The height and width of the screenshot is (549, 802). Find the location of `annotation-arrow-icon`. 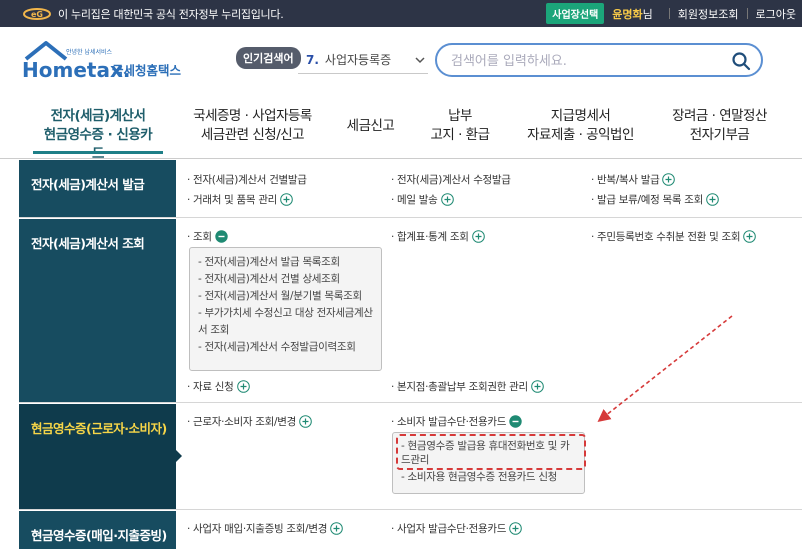

annotation-arrow-icon is located at coordinates (665, 368).